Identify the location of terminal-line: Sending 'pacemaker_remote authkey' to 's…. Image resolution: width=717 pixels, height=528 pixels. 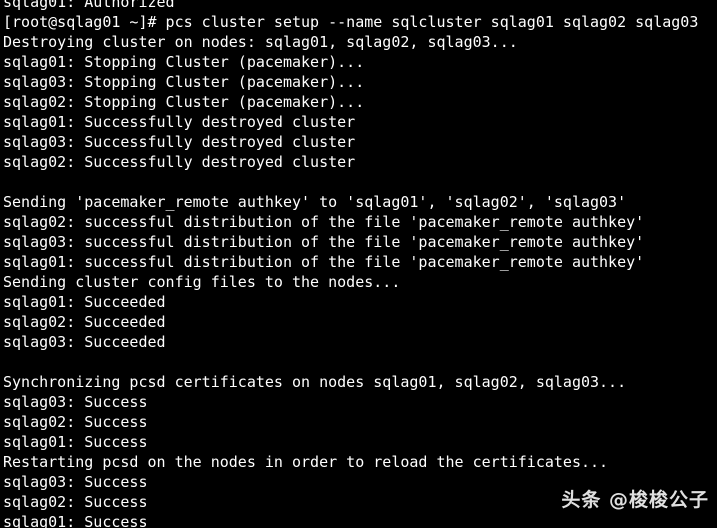
(315, 202).